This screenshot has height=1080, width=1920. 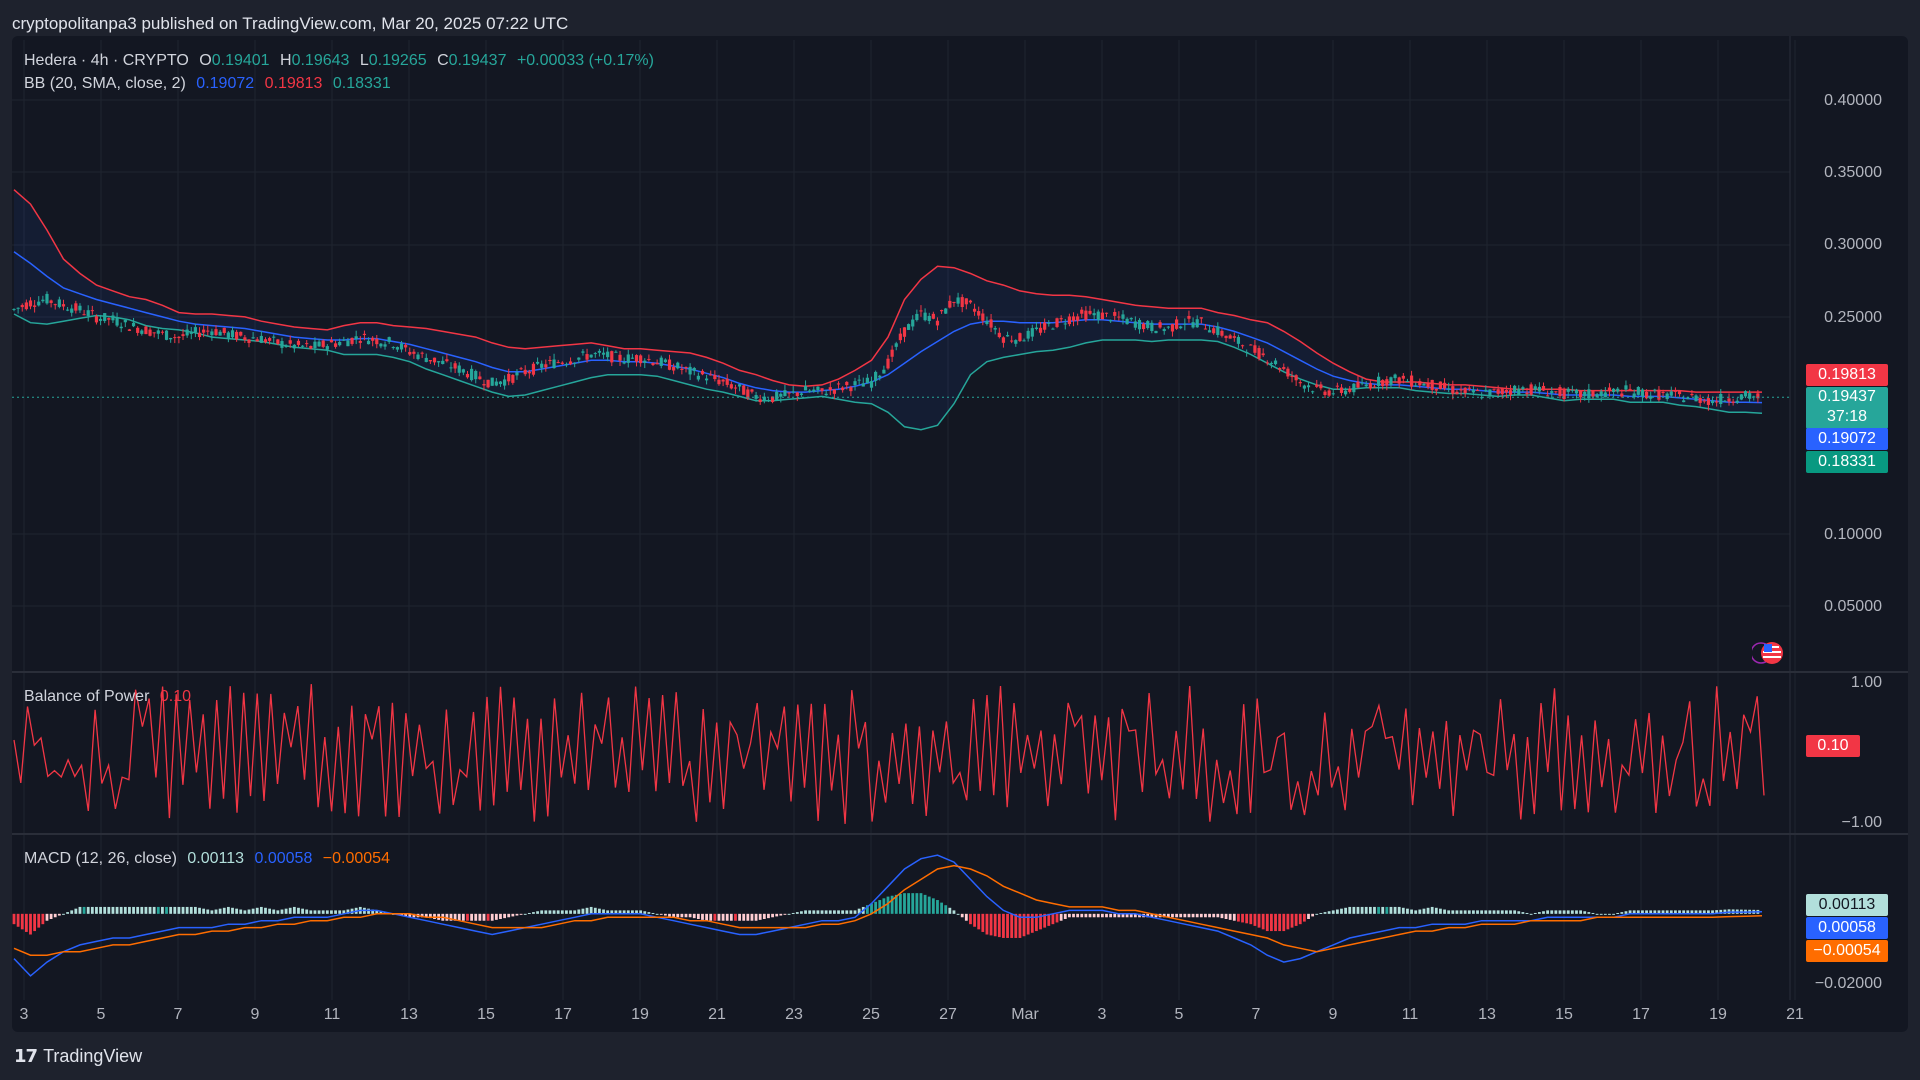 I want to click on us-flag-icon, so click(x=1768, y=653).